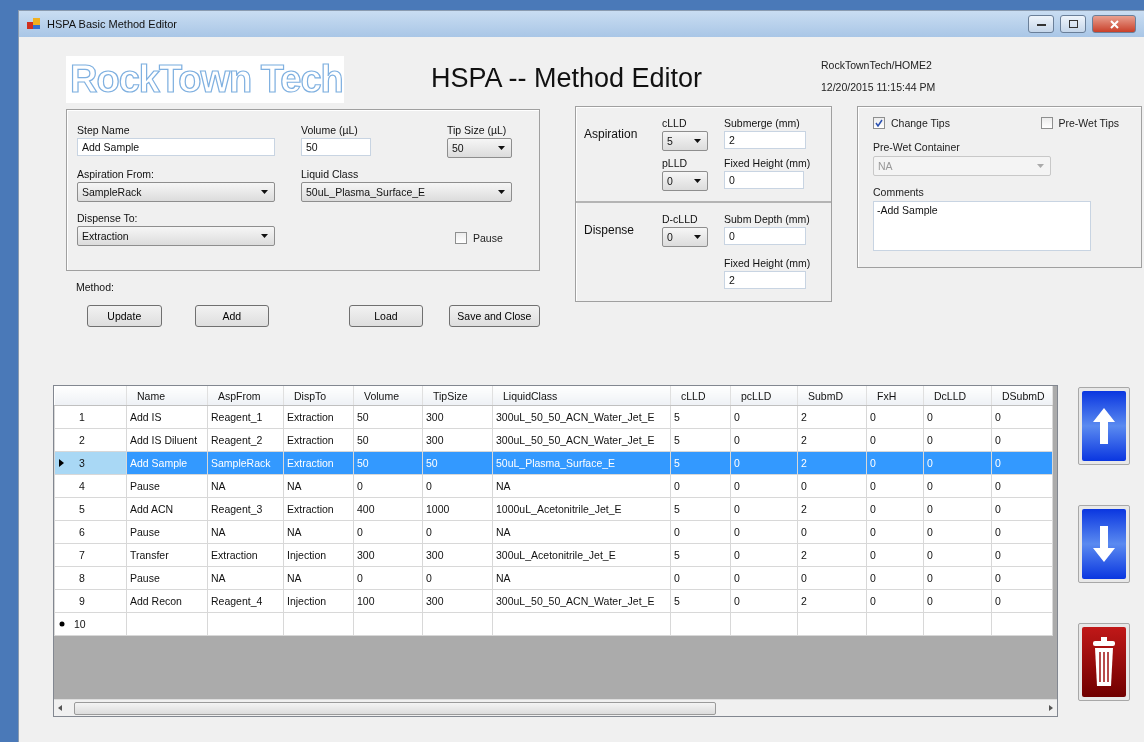 This screenshot has width=1144, height=742. Describe the element at coordinates (82, 555) in the screenshot. I see `row-number: 7` at that location.